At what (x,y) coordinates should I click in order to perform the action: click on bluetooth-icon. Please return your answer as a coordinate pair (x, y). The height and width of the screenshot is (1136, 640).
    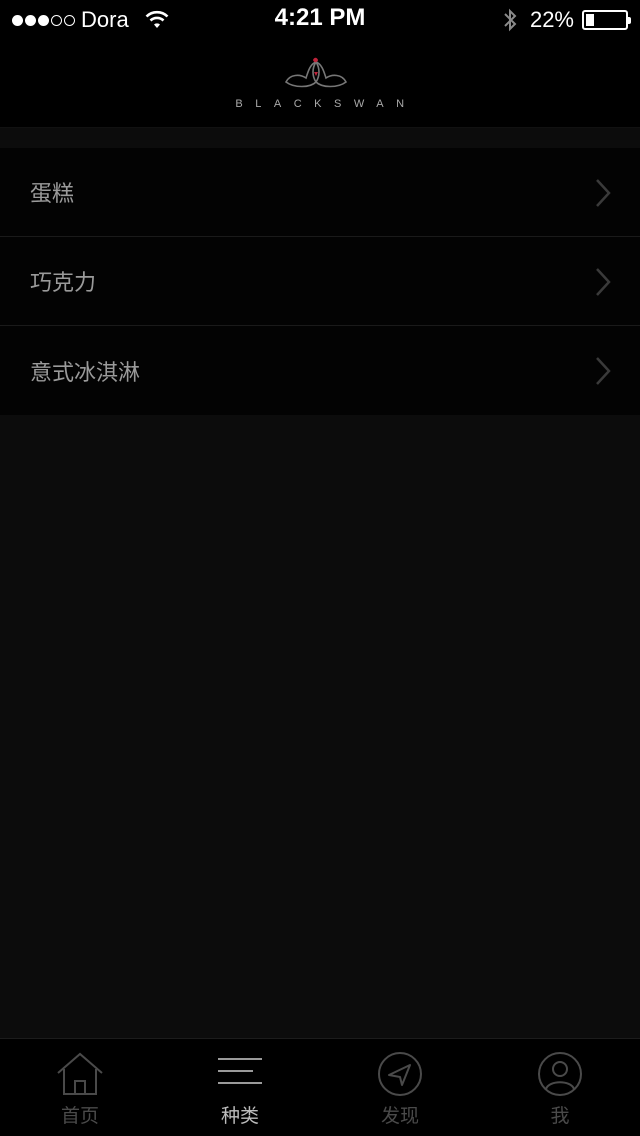
    Looking at the image, I should click on (510, 20).